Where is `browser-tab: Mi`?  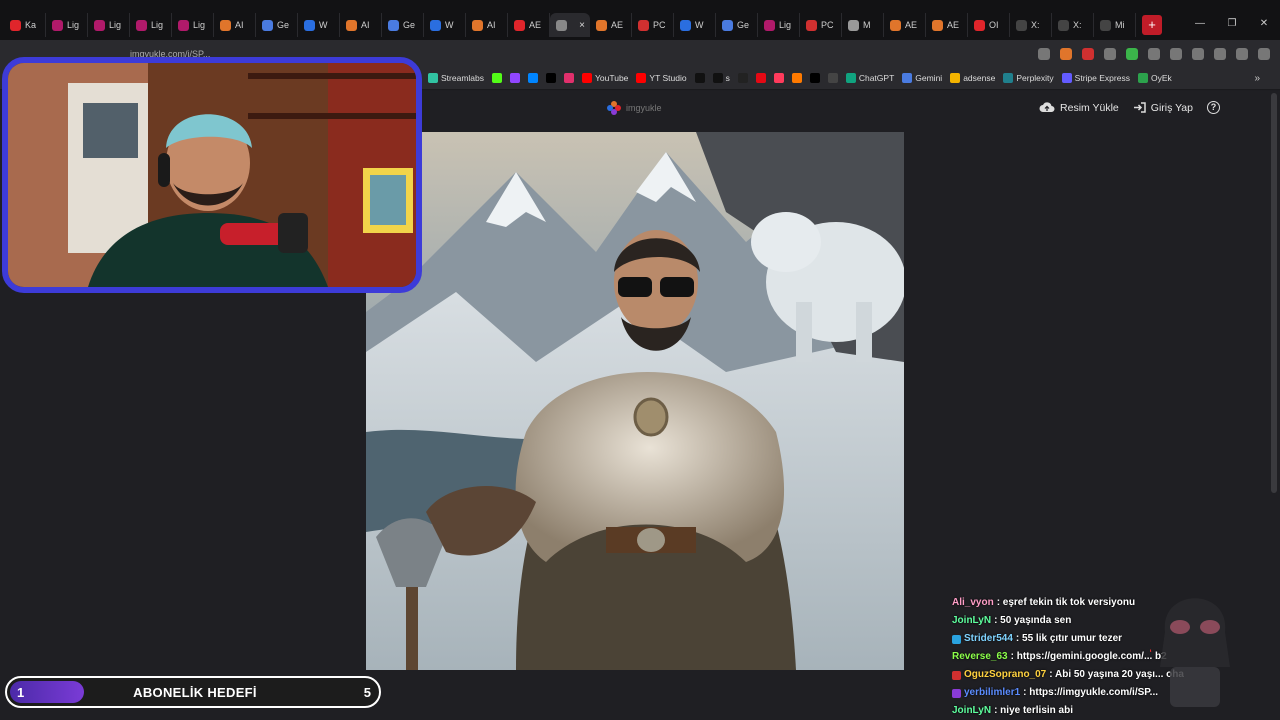 browser-tab: Mi is located at coordinates (1115, 25).